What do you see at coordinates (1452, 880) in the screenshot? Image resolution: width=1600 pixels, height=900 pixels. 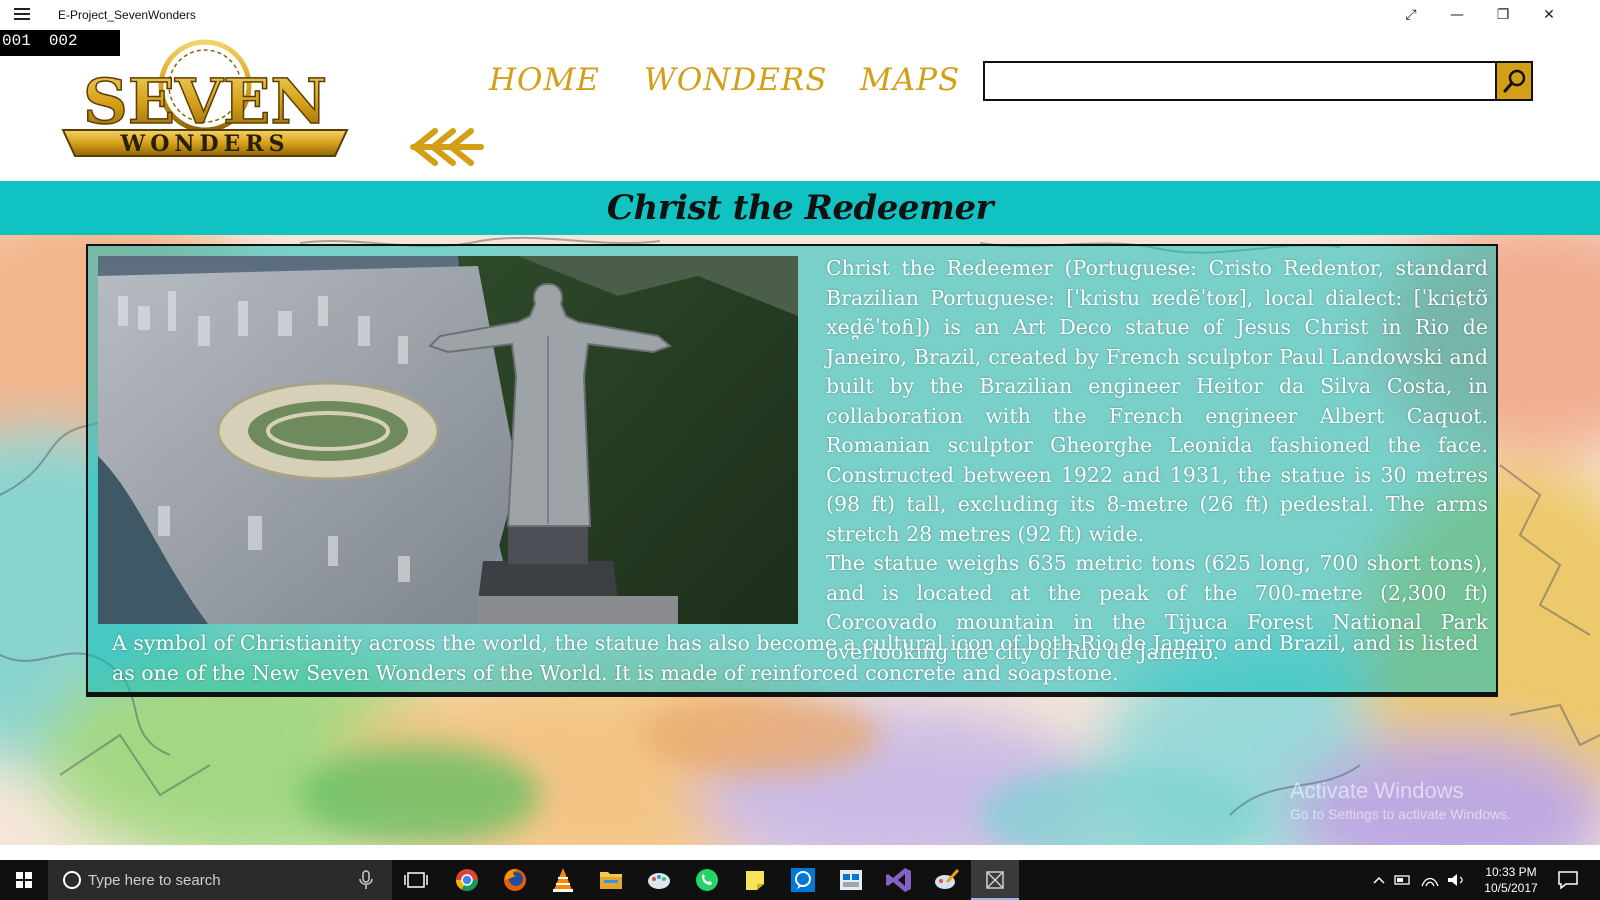 I see `volume-icon` at bounding box center [1452, 880].